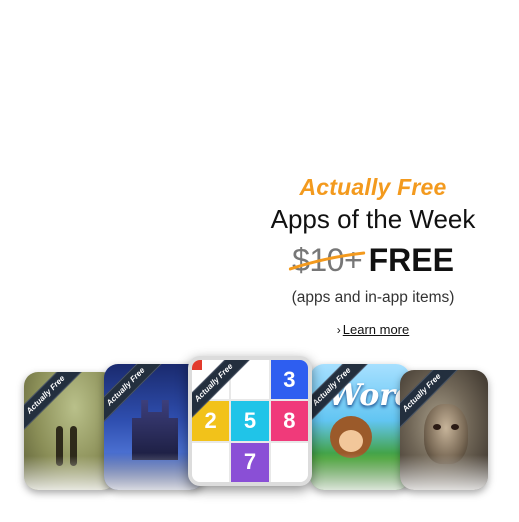 This screenshot has width=519, height=522. I want to click on learn-more-row: › Learn more, so click(373, 330).